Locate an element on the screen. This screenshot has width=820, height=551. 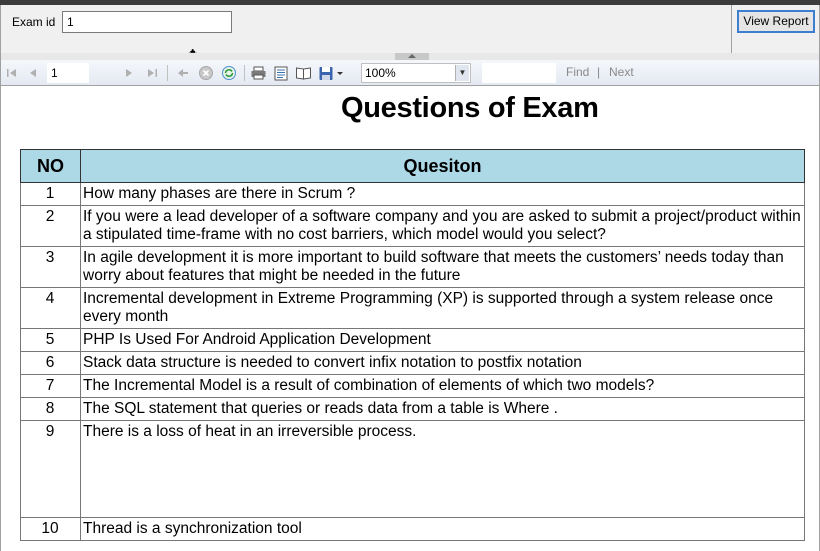
row-number: 2 is located at coordinates (50, 226).